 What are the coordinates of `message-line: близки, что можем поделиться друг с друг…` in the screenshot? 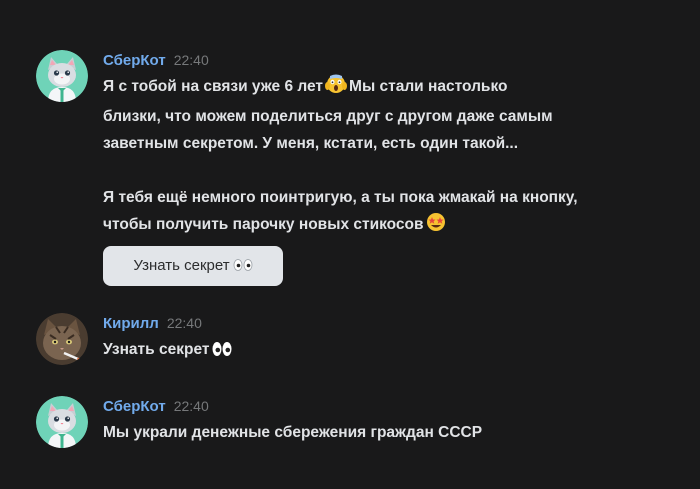 It's located at (328, 116).